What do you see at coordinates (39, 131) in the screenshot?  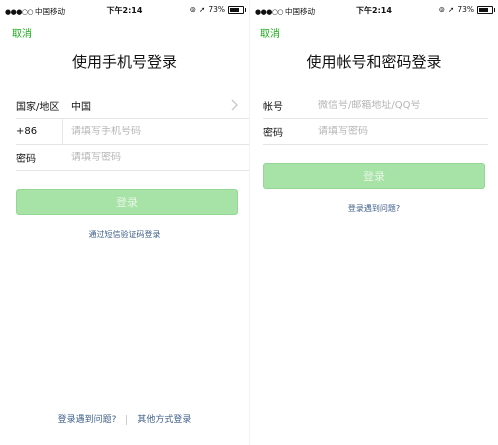 I see `country-code: +86` at bounding box center [39, 131].